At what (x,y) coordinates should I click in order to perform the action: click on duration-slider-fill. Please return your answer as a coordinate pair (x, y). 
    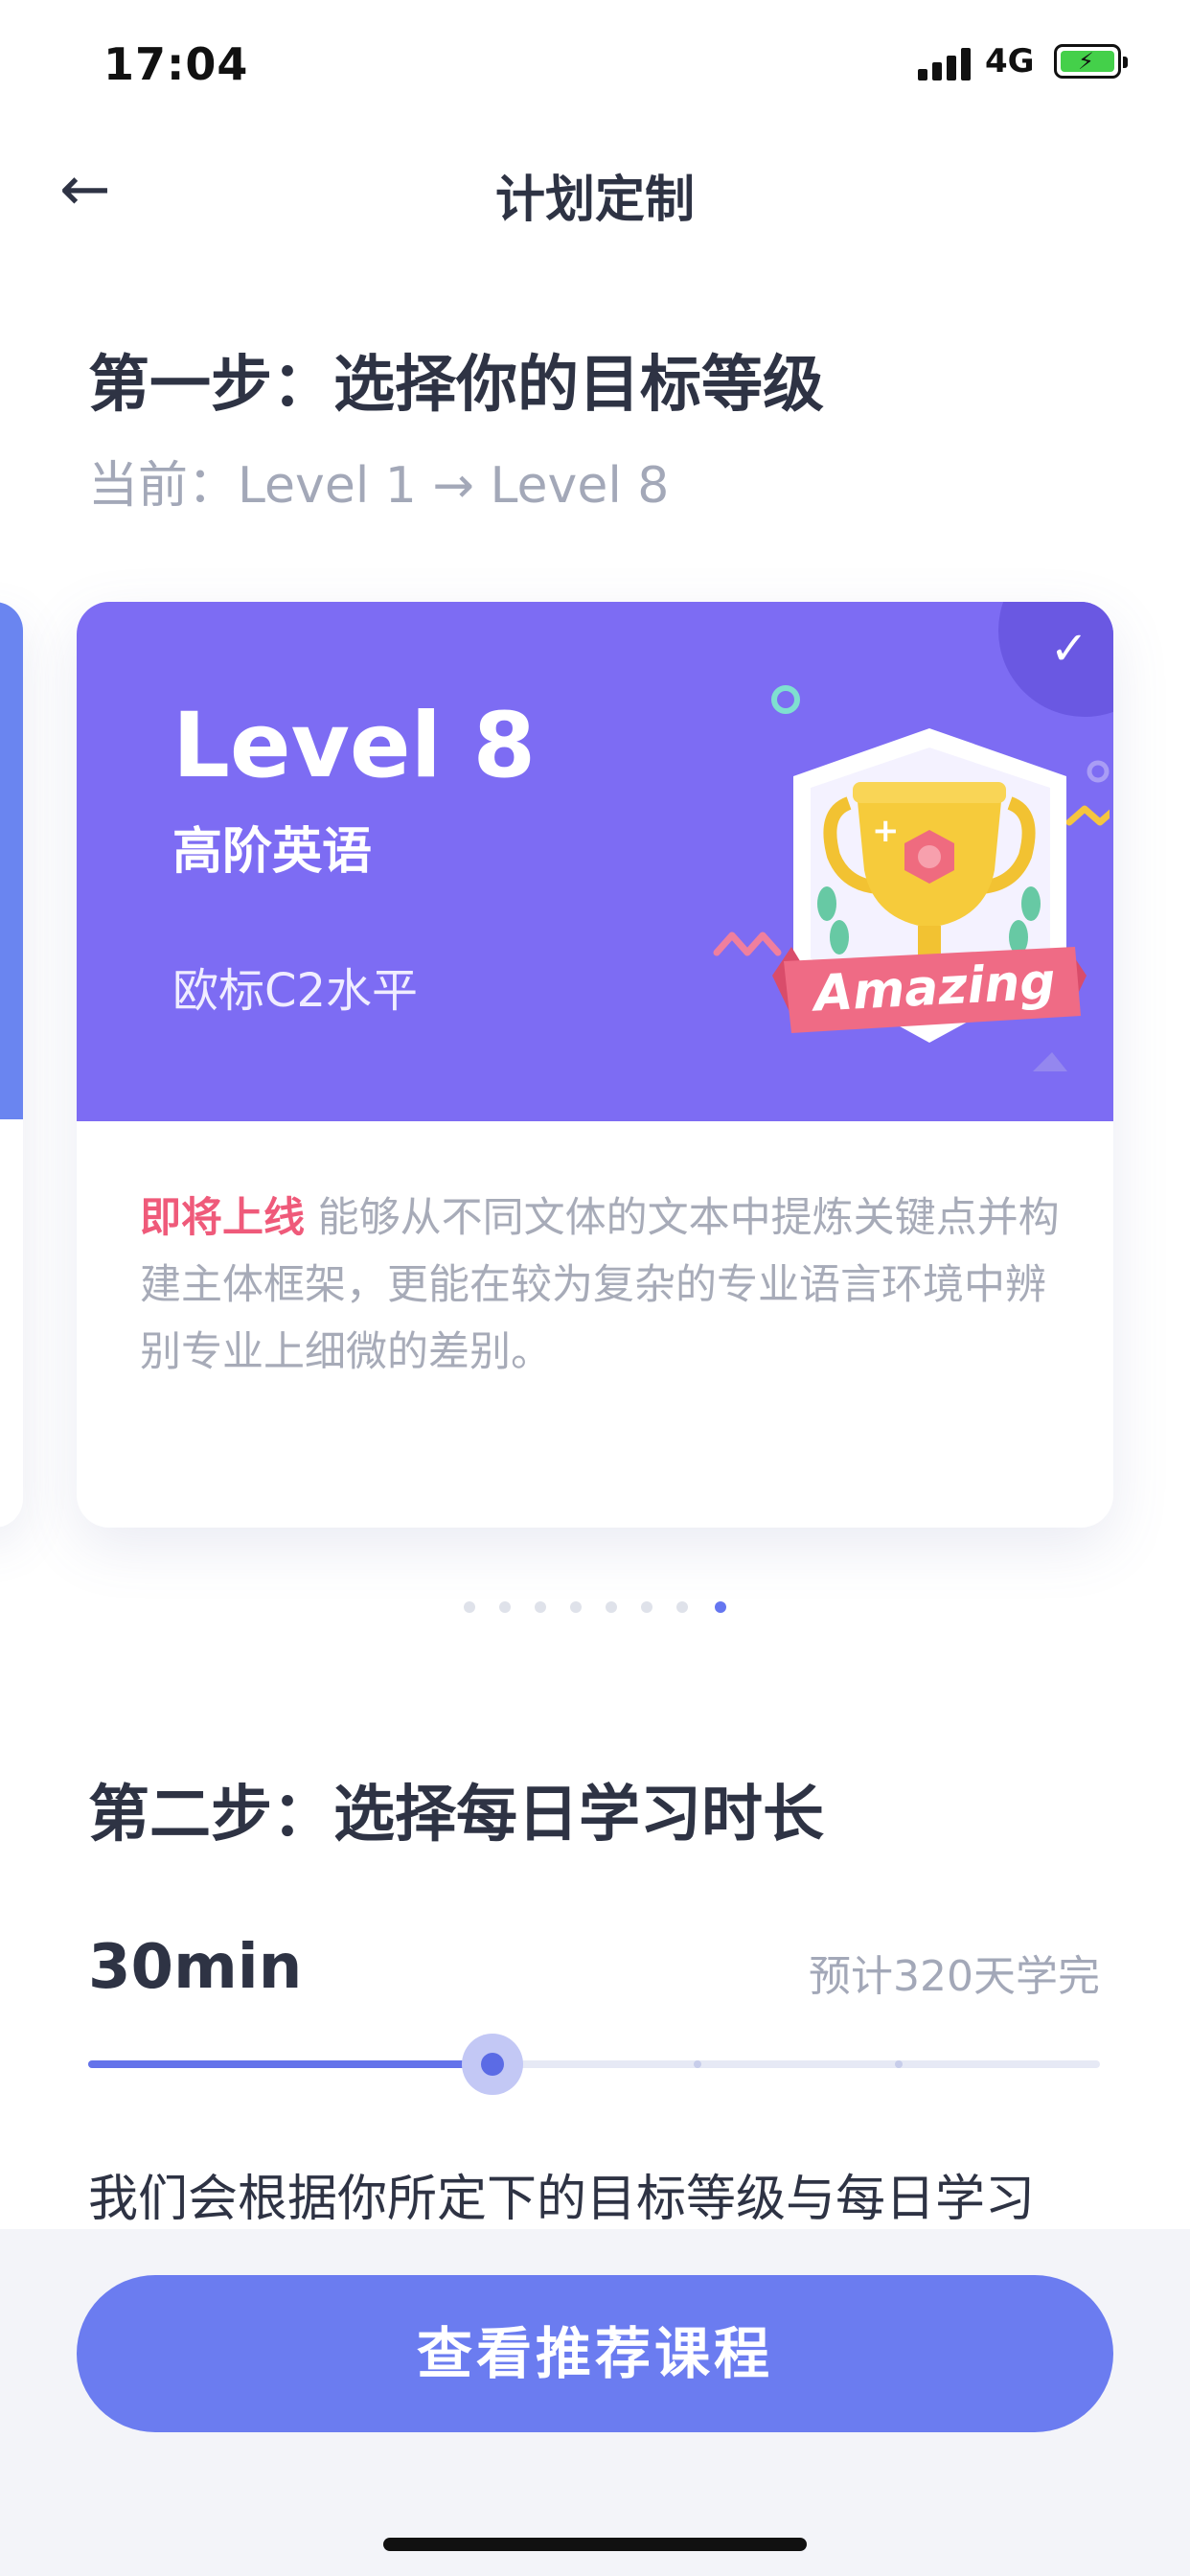
    Looking at the image, I should click on (290, 2064).